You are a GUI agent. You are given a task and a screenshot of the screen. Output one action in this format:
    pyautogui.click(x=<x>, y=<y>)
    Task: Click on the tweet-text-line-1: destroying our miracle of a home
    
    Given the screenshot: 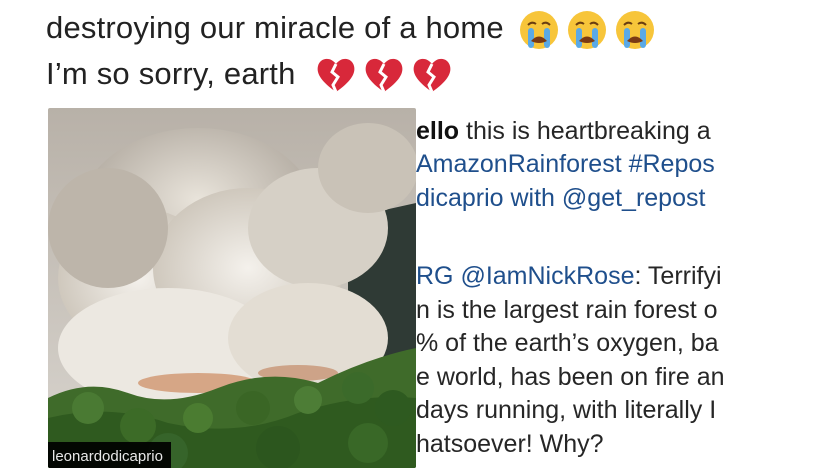 What is the action you would take?
    pyautogui.click(x=351, y=30)
    